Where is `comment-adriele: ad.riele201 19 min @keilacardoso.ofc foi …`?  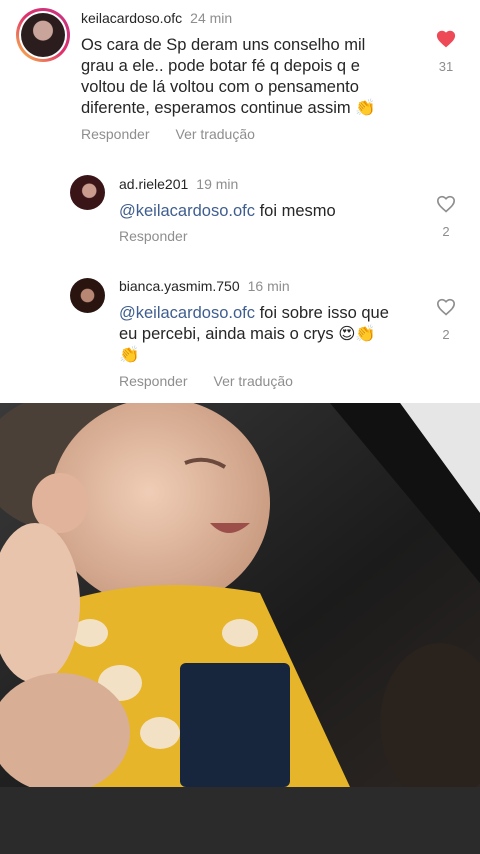
comment-adriele: ad.riele201 19 min @keilacardoso.ofc foi … is located at coordinates (240, 212).